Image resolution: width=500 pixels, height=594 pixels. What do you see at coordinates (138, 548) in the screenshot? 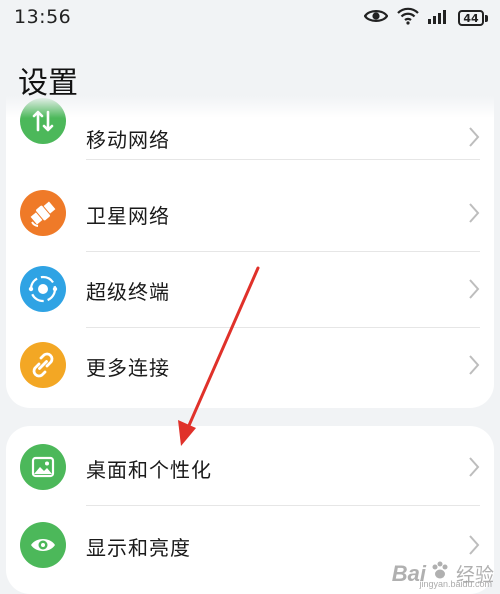
I see `settings-item-label: 显示和亮度` at bounding box center [138, 548].